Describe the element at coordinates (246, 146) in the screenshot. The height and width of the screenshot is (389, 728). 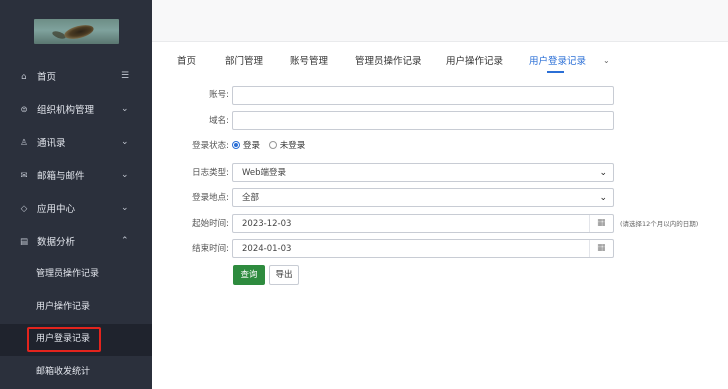
I see `radio-logged-in: 登录` at that location.